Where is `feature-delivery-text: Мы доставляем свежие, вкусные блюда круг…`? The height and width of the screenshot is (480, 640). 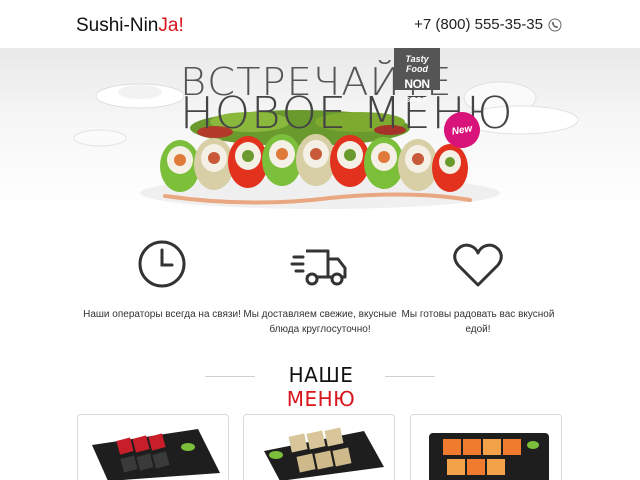 feature-delivery-text: Мы доставляем свежие, вкусные блюда круг… is located at coordinates (320, 322).